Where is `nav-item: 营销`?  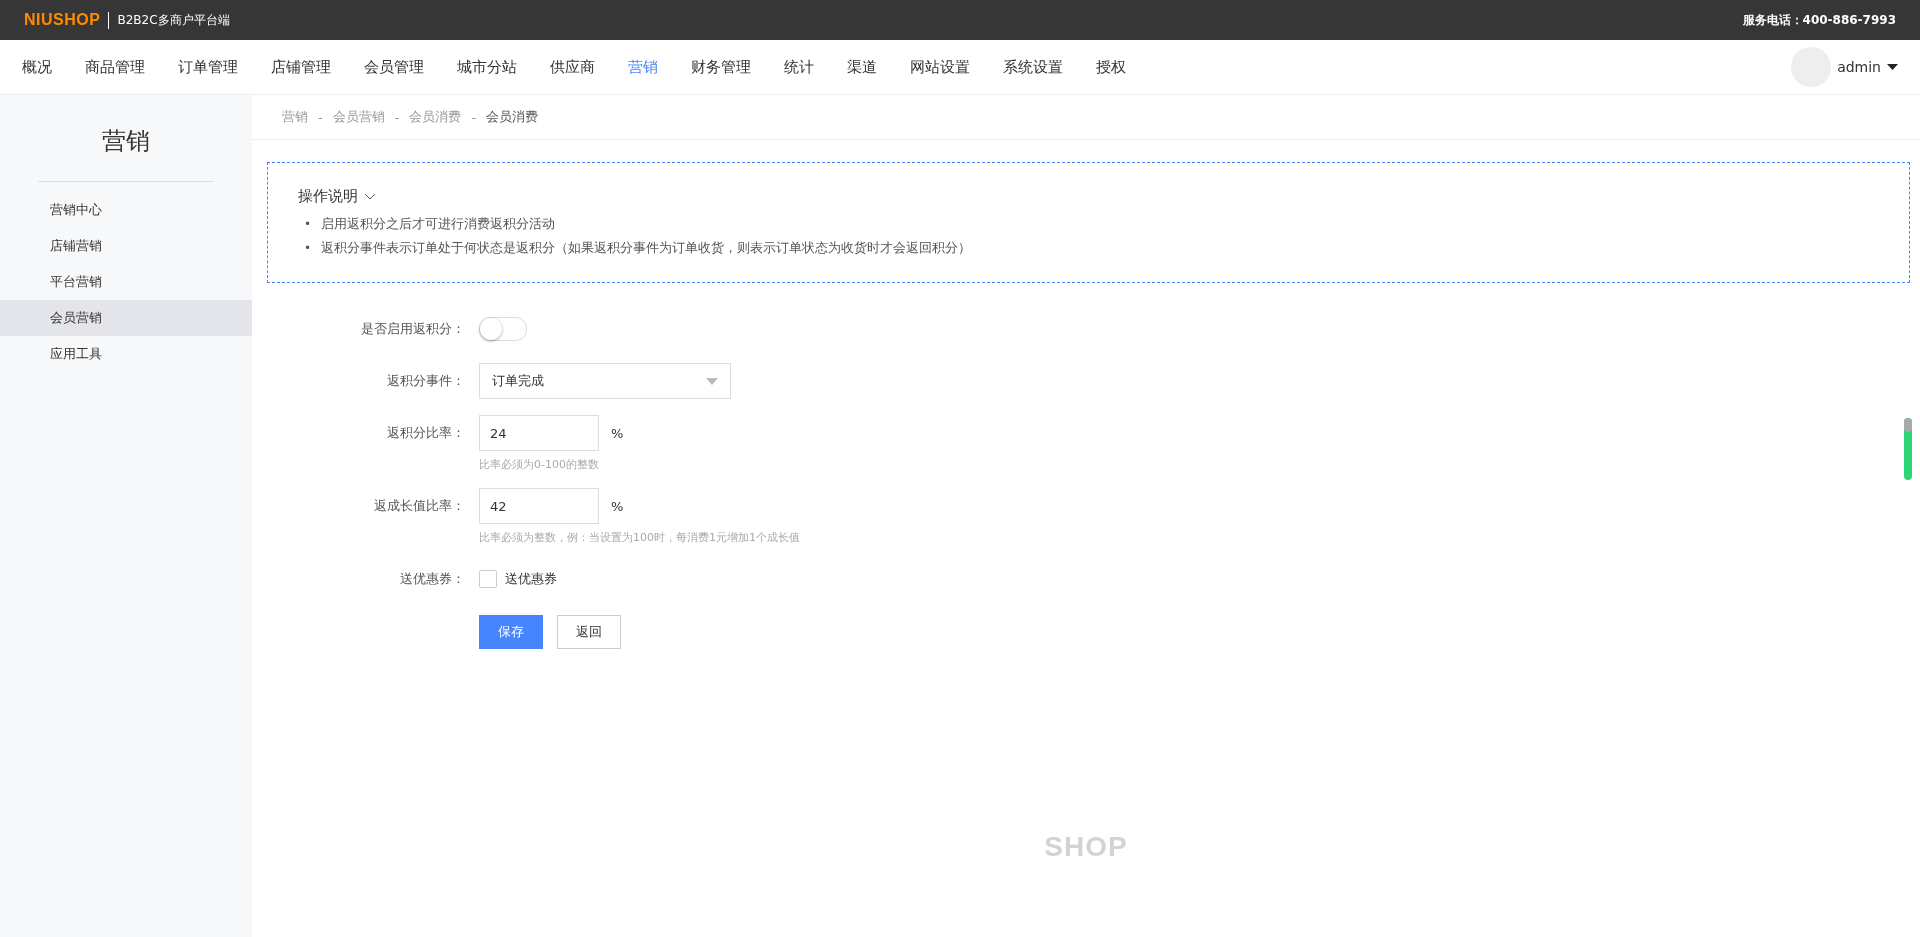
nav-item: 营销 is located at coordinates (643, 67).